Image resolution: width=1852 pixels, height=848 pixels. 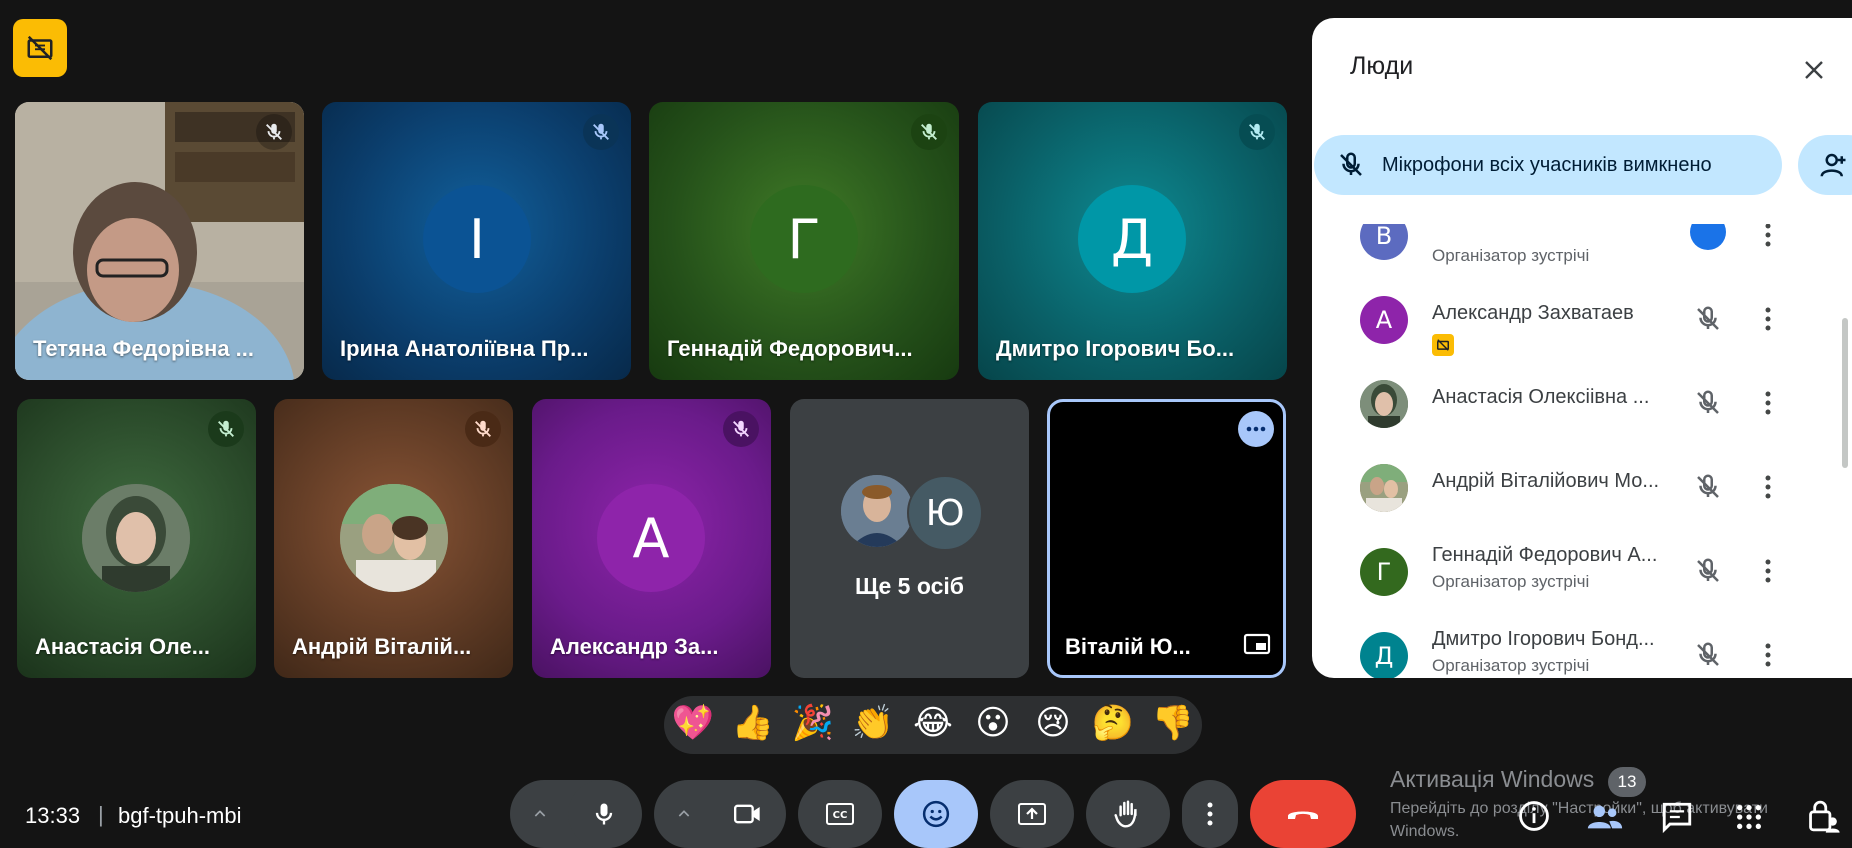 I want to click on reaction-crying: 😢, so click(x=1053, y=723).